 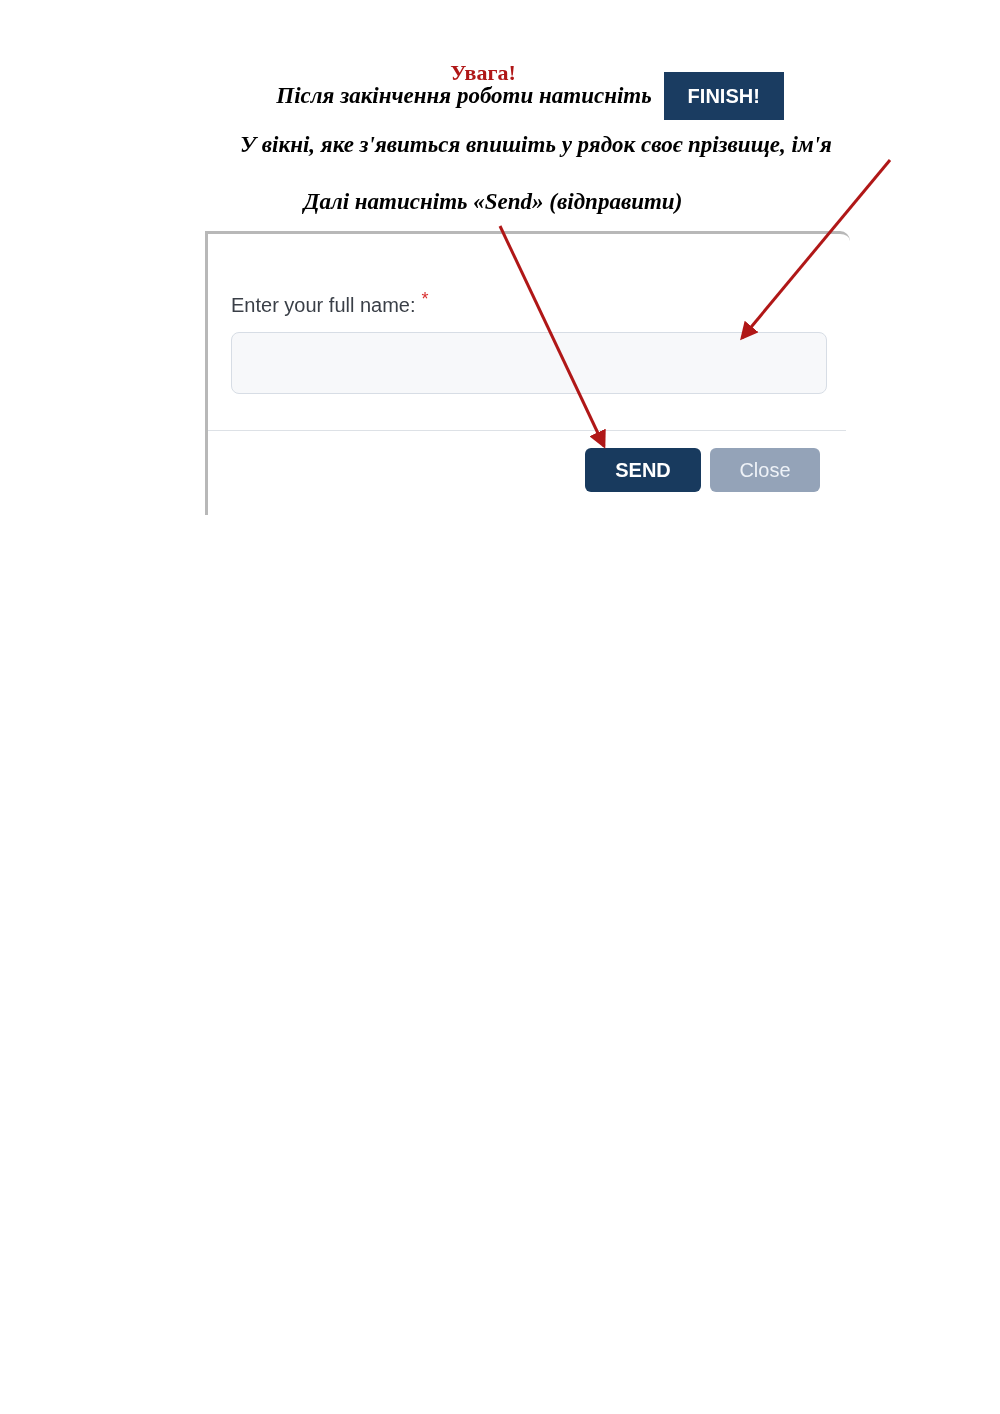 What do you see at coordinates (643, 470) in the screenshot?
I see `send-button: SEND` at bounding box center [643, 470].